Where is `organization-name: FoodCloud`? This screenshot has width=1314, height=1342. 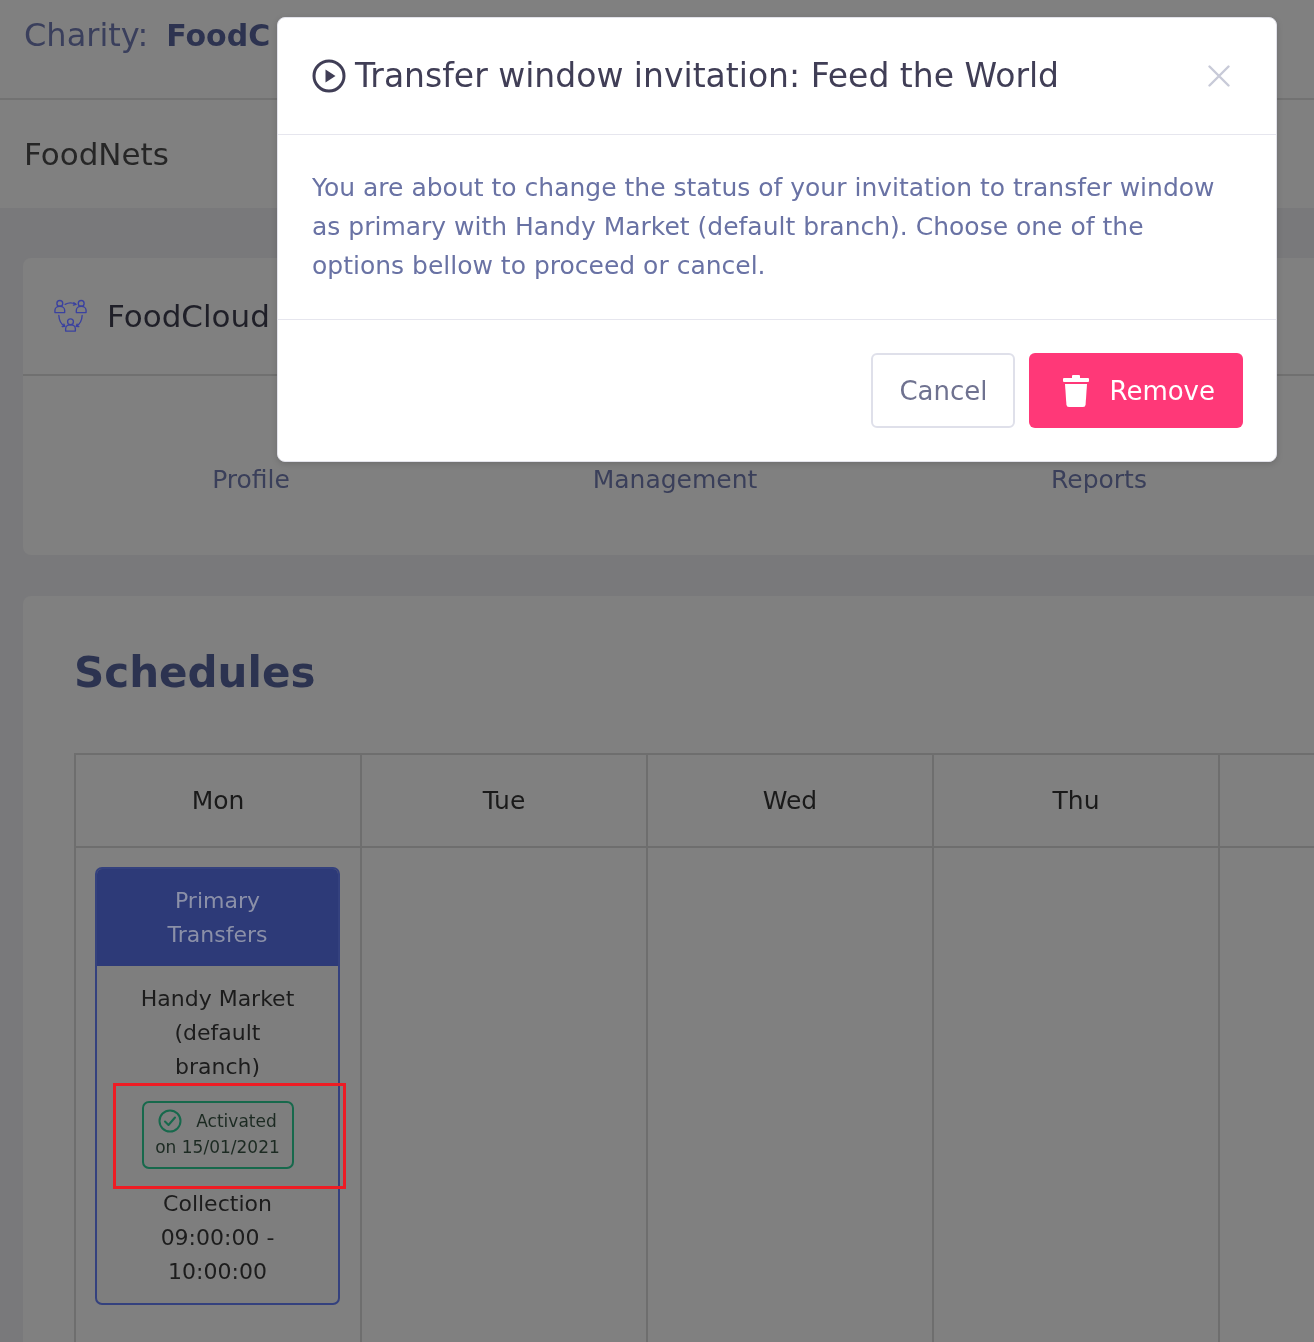 organization-name: FoodCloud is located at coordinates (188, 316).